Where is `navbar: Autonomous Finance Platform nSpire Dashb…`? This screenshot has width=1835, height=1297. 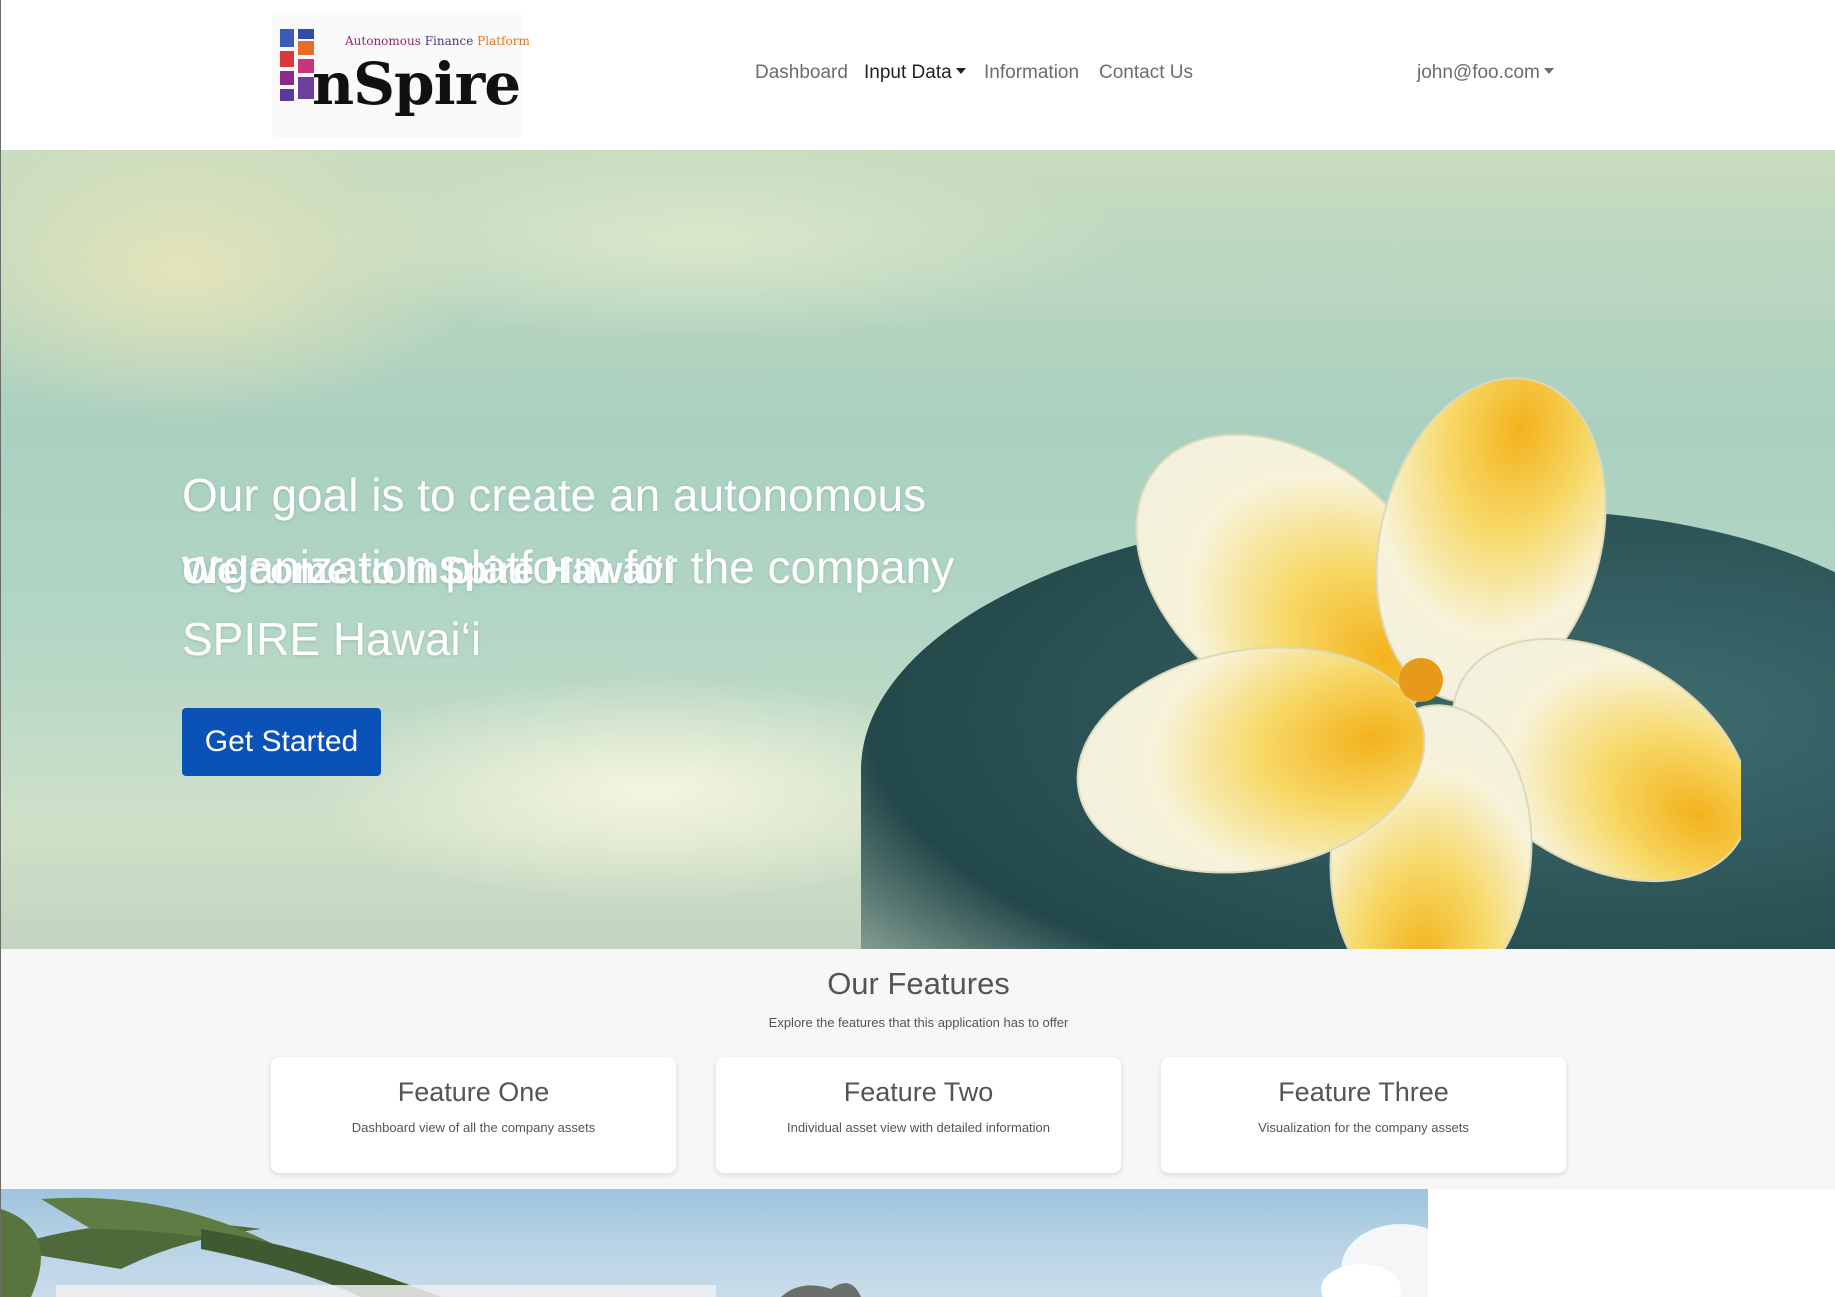 navbar: Autonomous Finance Platform nSpire Dashb… is located at coordinates (918, 75).